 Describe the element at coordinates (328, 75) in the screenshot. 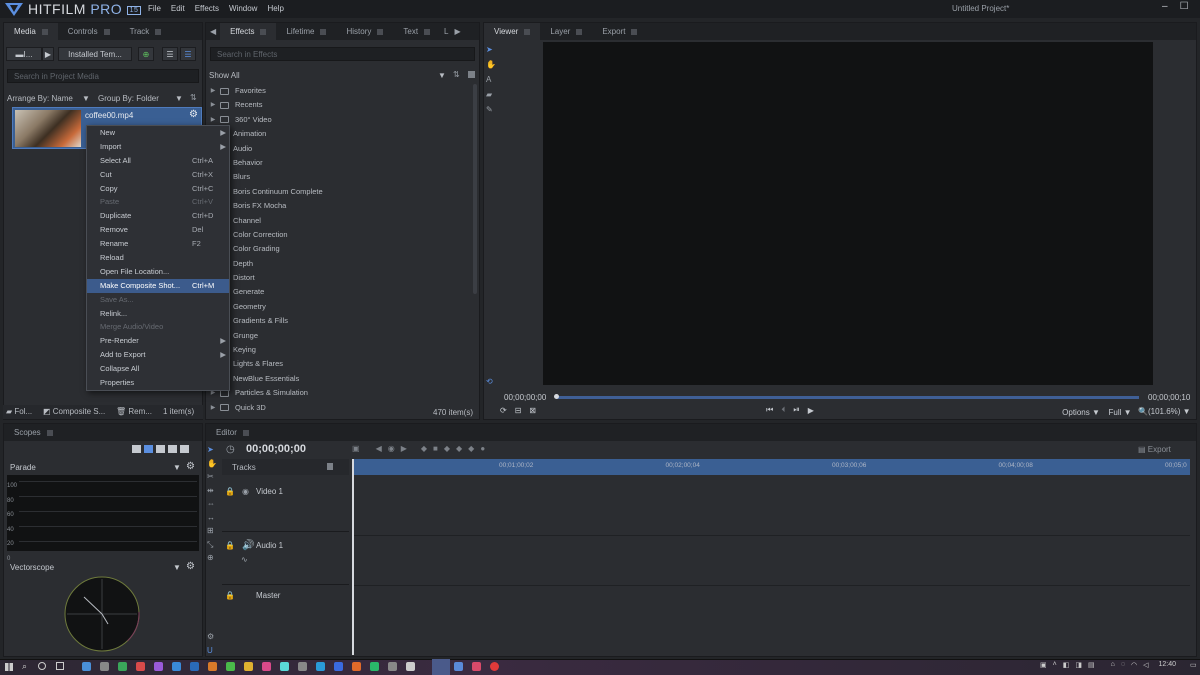

I see `effects-filter-select: Show All ▼` at that location.